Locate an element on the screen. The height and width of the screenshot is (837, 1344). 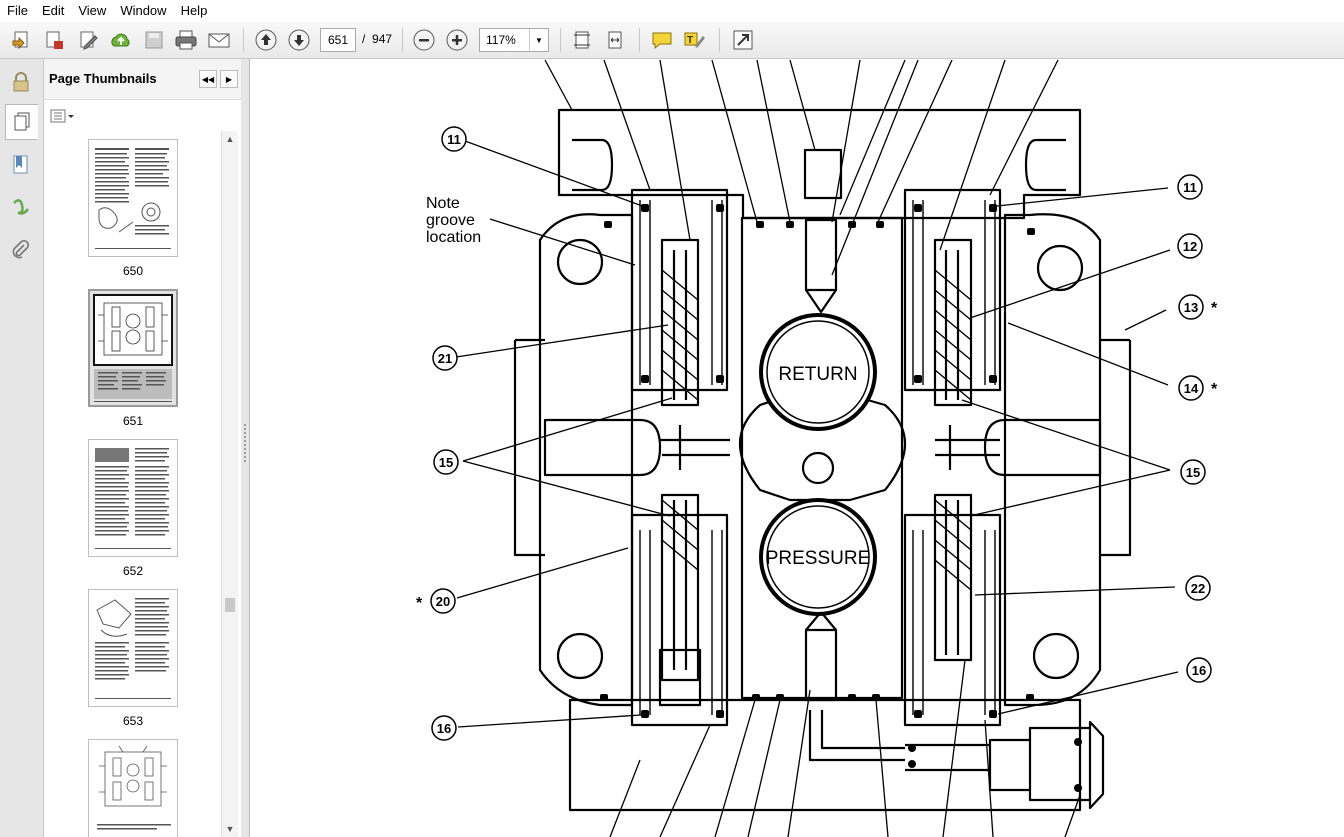
bookmark-icon is located at coordinates (21, 165).